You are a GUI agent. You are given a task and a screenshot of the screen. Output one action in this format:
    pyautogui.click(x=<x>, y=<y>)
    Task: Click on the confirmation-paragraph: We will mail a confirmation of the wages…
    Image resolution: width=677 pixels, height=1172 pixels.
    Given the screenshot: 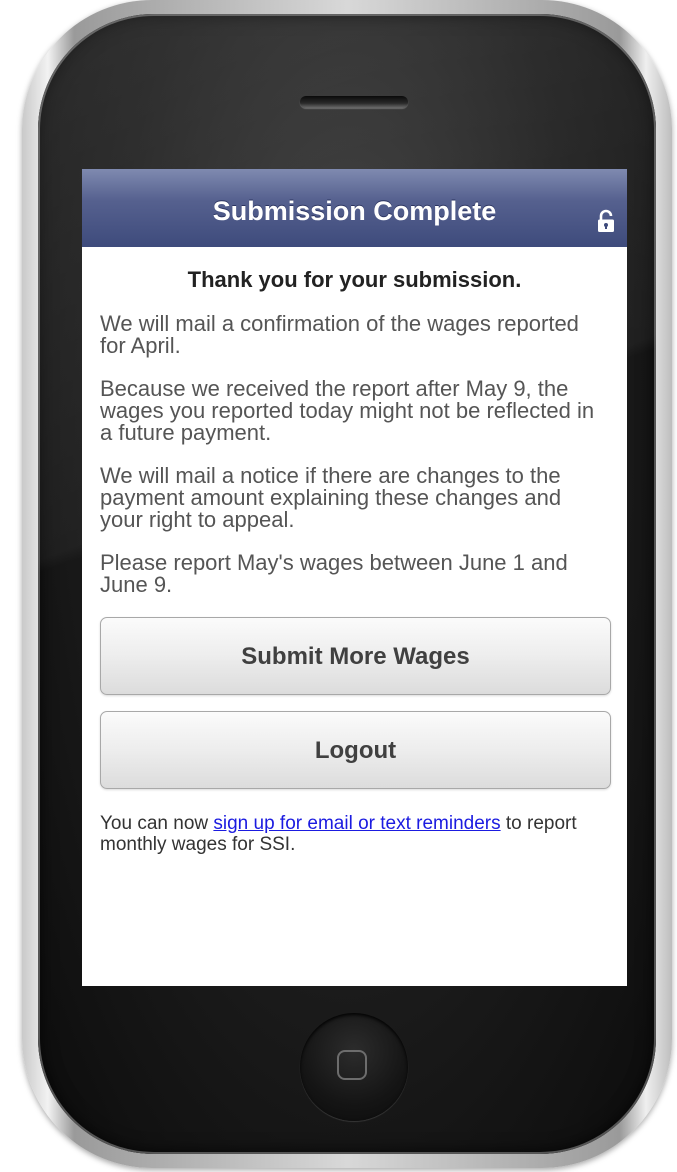 What is the action you would take?
    pyautogui.click(x=339, y=334)
    